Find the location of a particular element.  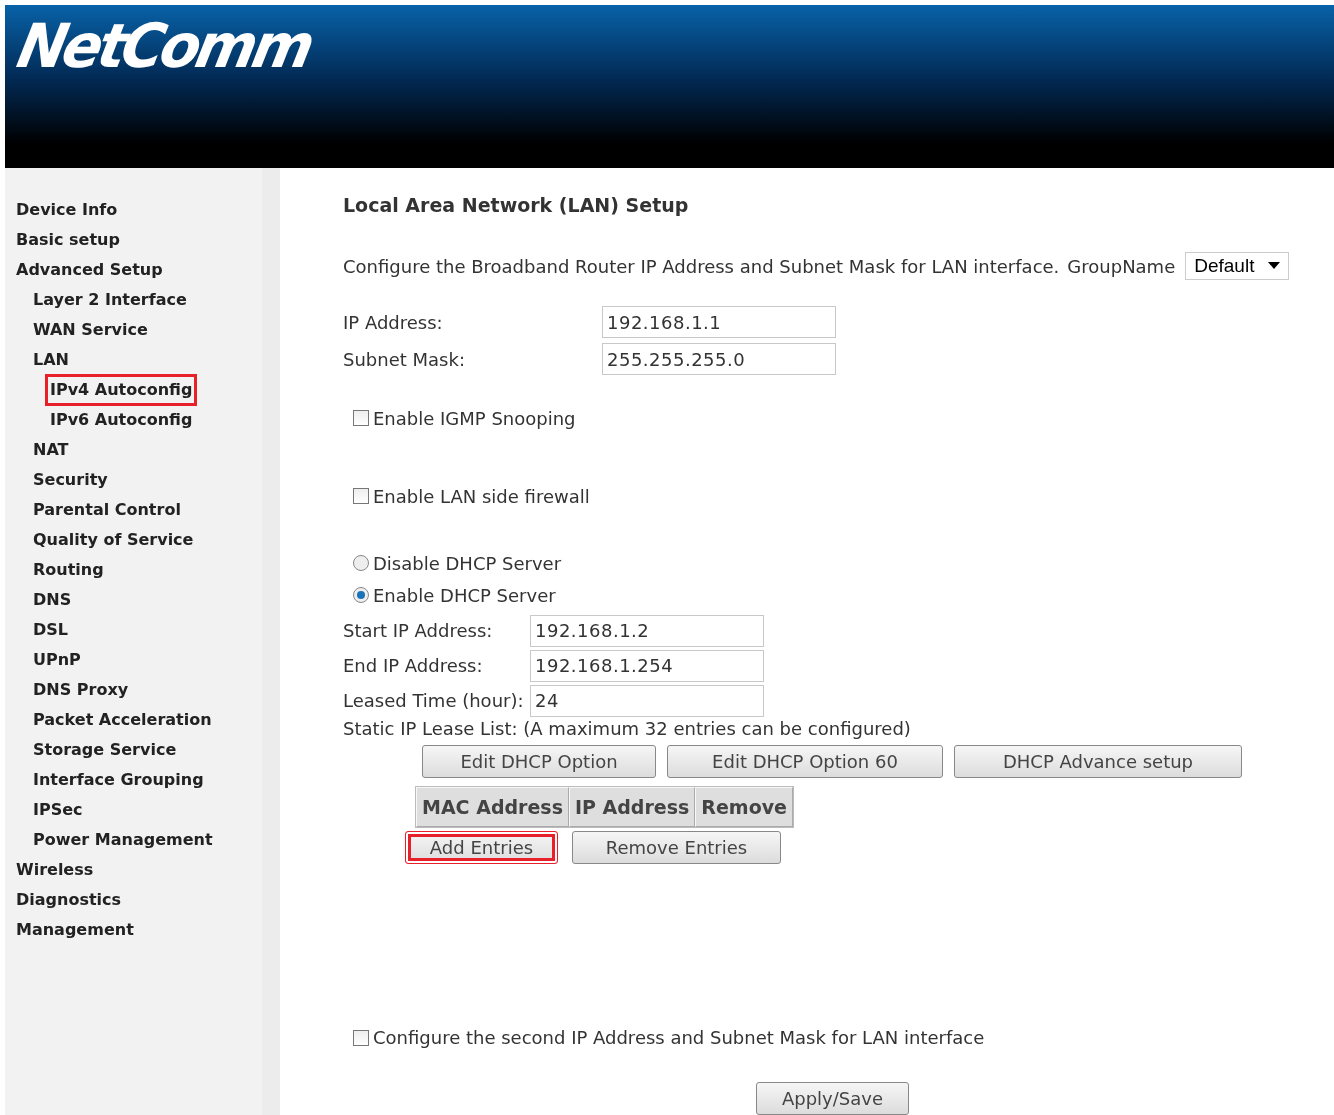

option-button: Edit DHCP Option 60 is located at coordinates (805, 761).